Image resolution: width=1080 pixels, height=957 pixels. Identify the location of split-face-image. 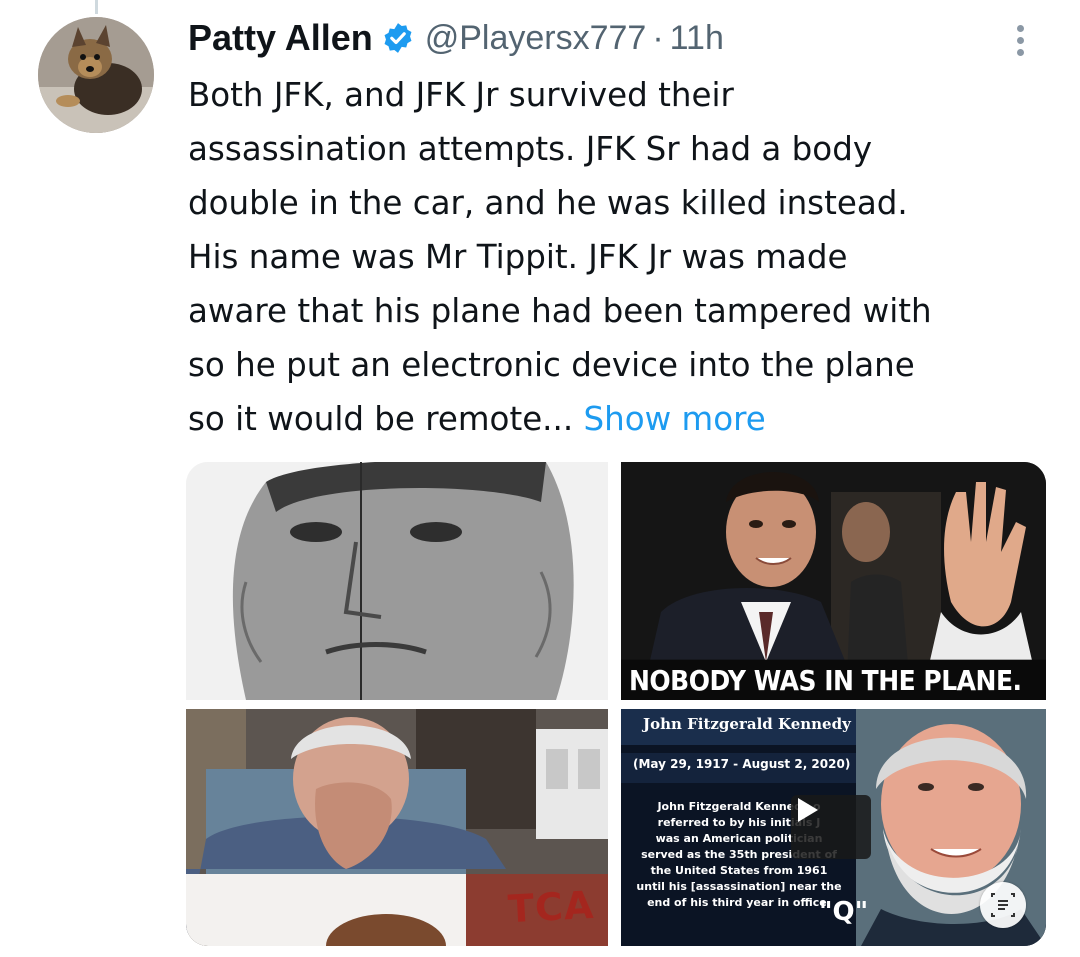
(397, 581).